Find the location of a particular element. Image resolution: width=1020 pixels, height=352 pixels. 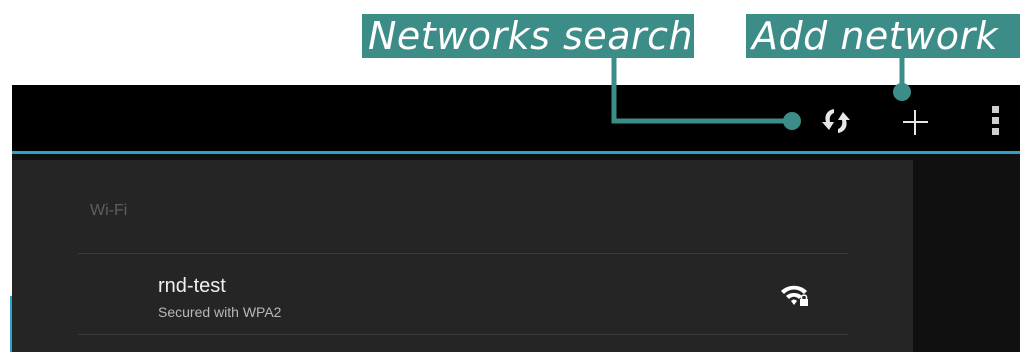

overflow-menu-icon is located at coordinates (996, 121).